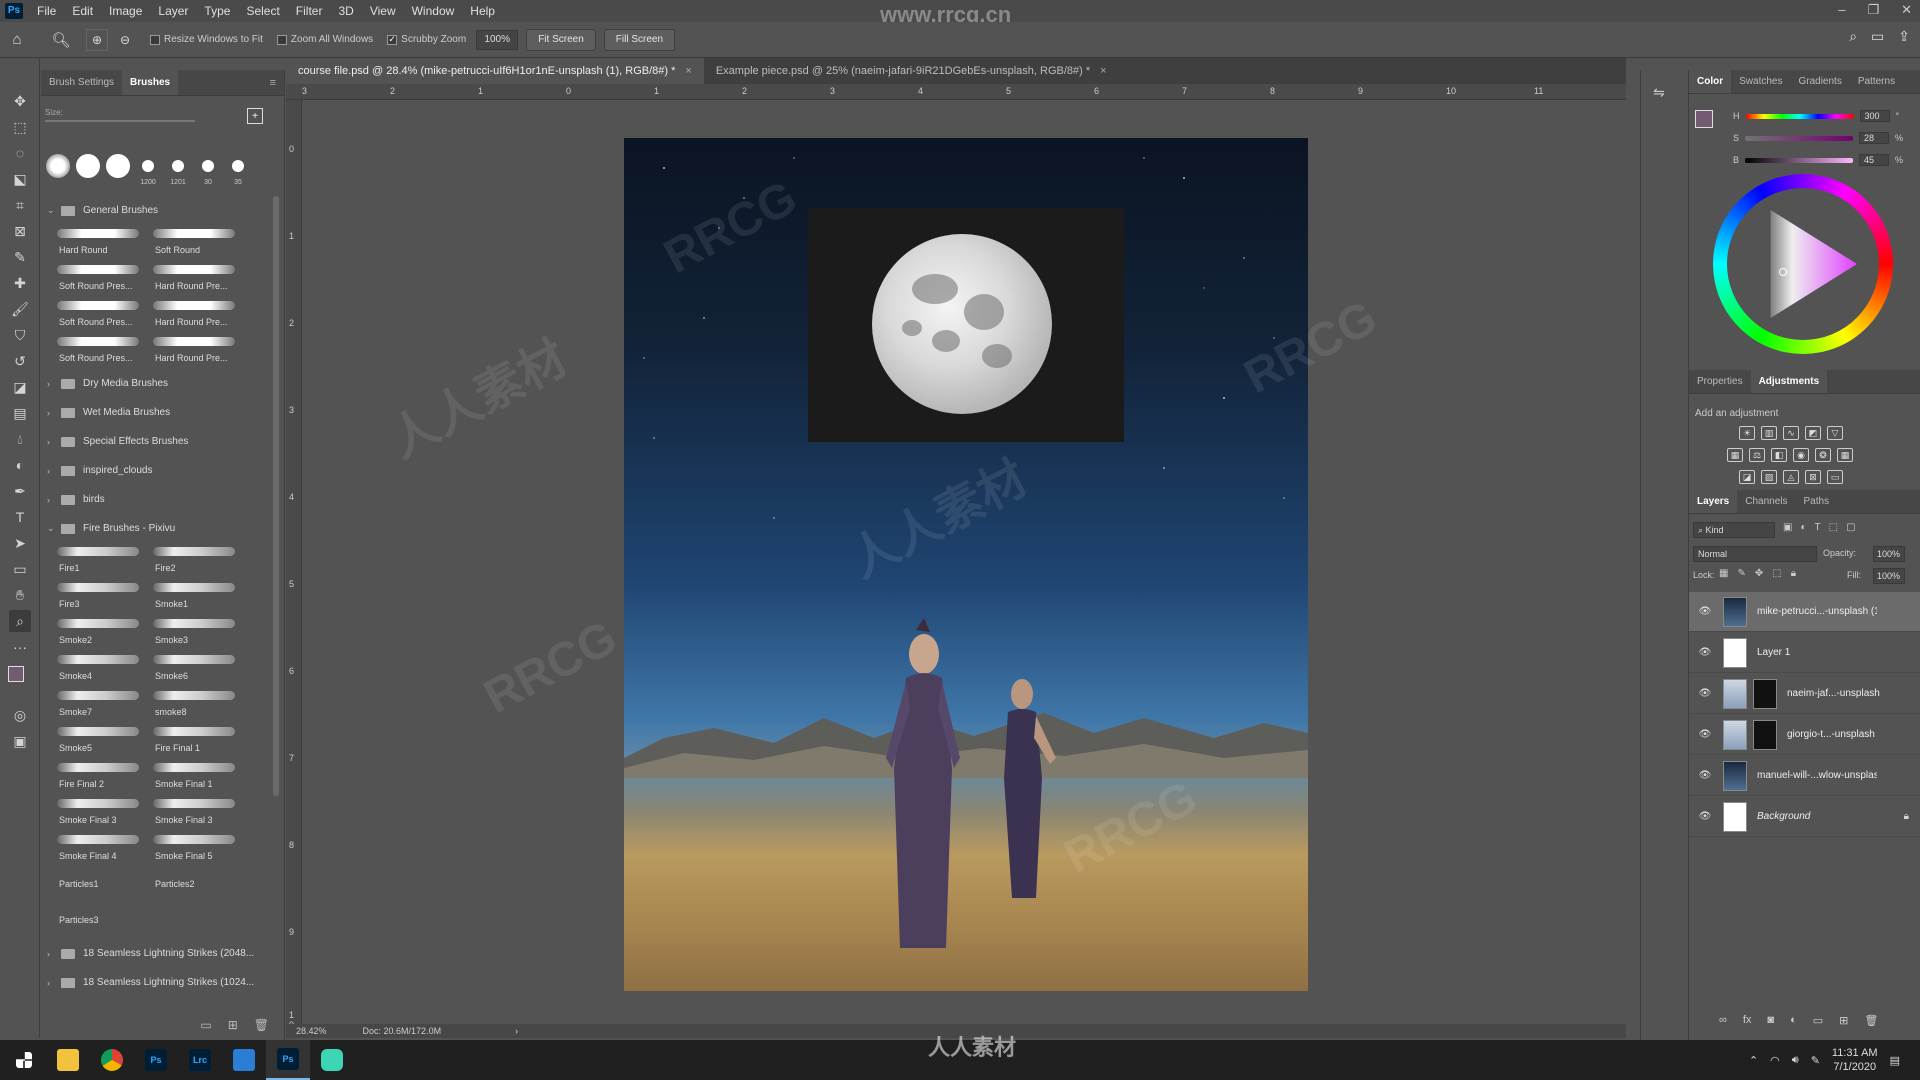  Describe the element at coordinates (1801, 455) in the screenshot. I see `photo-filter-icon: ◉` at that location.